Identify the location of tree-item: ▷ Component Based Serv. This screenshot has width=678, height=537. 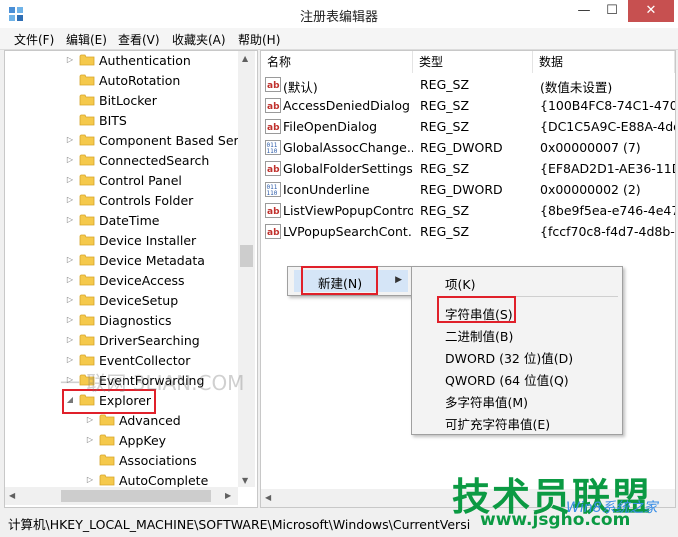
(155, 141).